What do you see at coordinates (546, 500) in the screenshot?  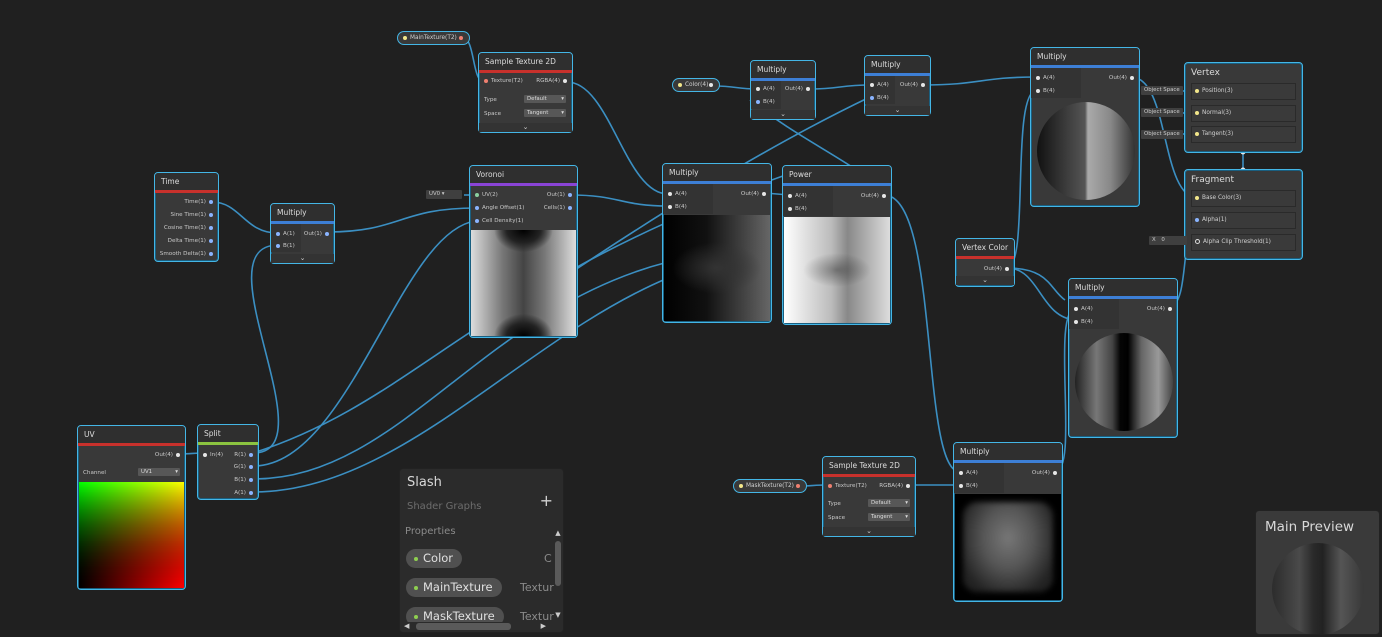 I see `add-property-button: +` at bounding box center [546, 500].